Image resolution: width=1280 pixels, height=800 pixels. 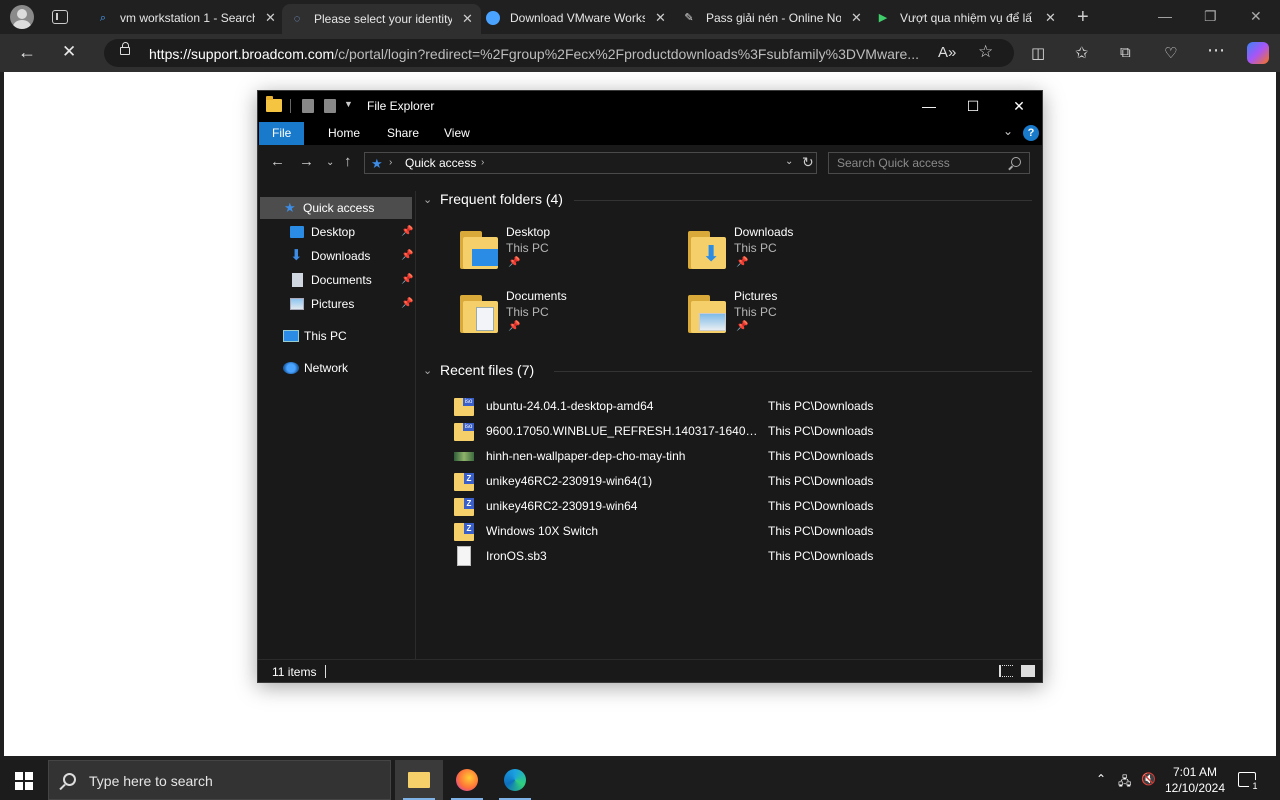 I want to click on profile-avatar-icon, so click(x=22, y=17).